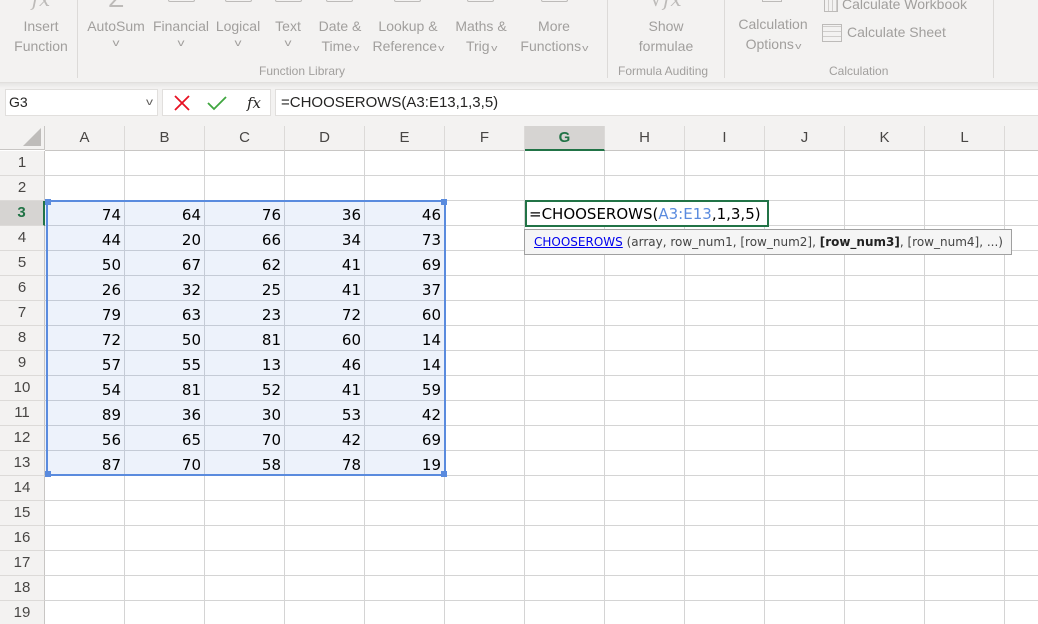  Describe the element at coordinates (805, 488) in the screenshot. I see `cell-j14` at that location.